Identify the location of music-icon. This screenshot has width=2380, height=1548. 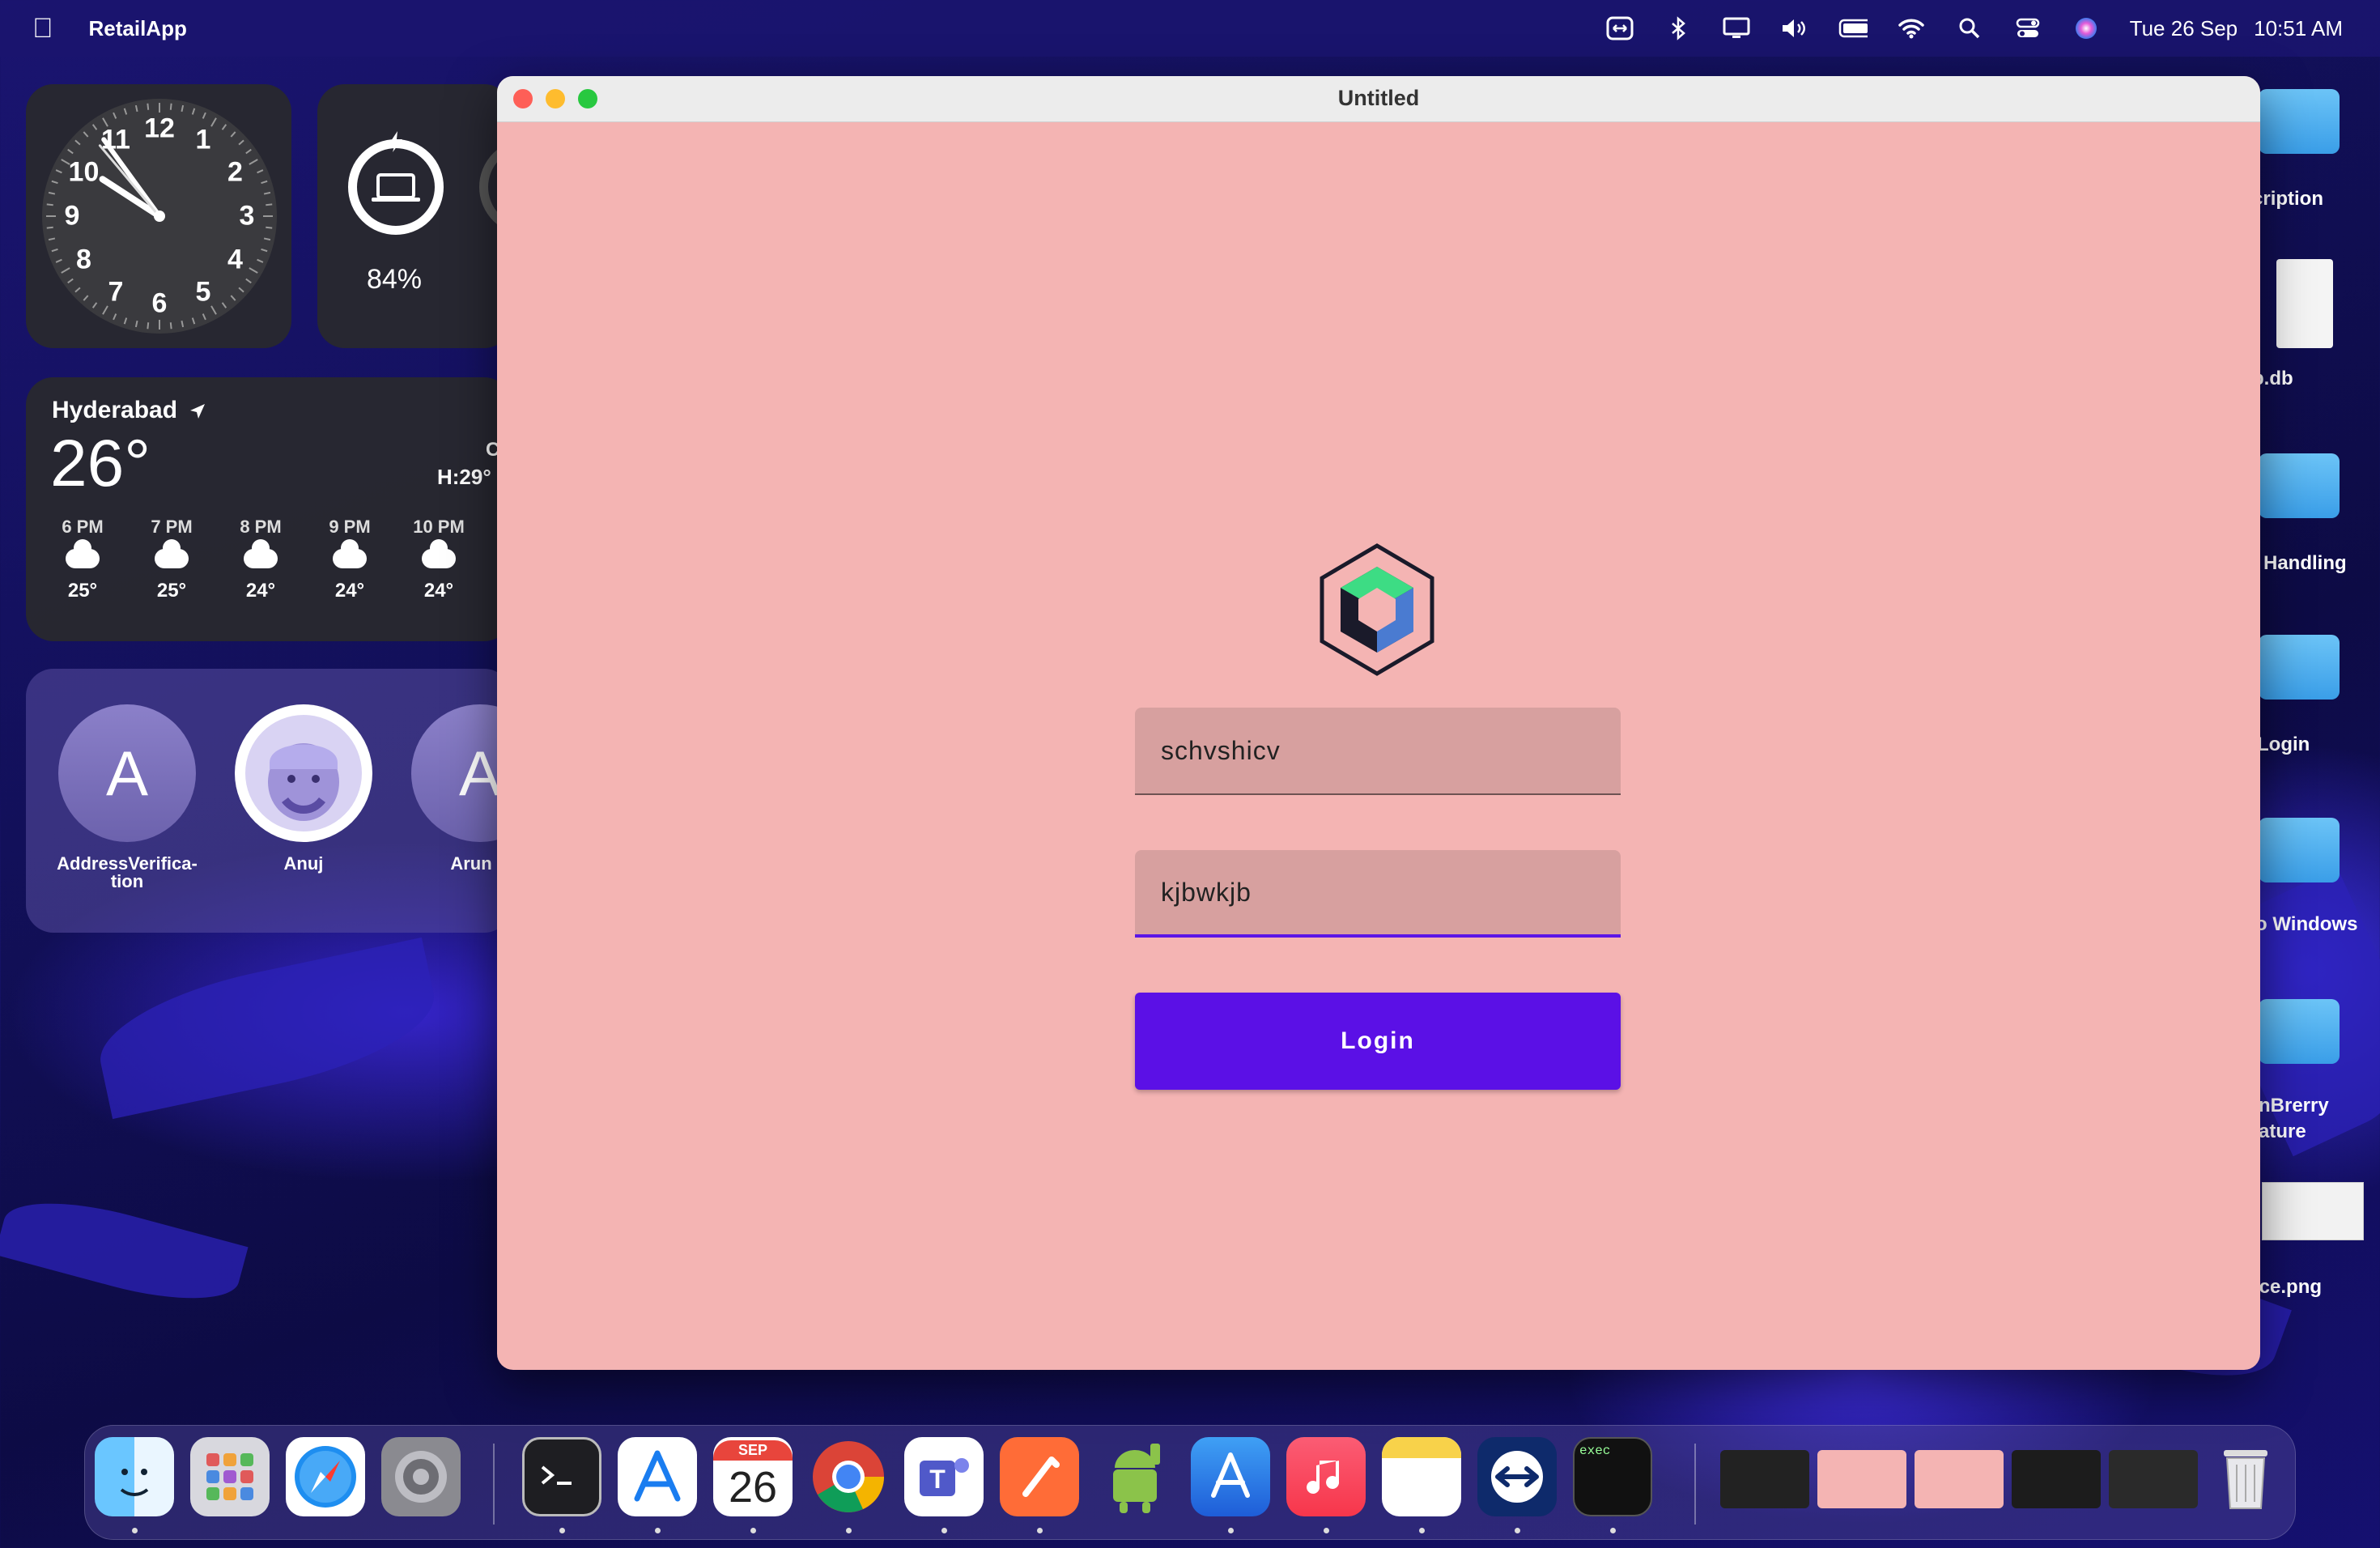
(1326, 1476).